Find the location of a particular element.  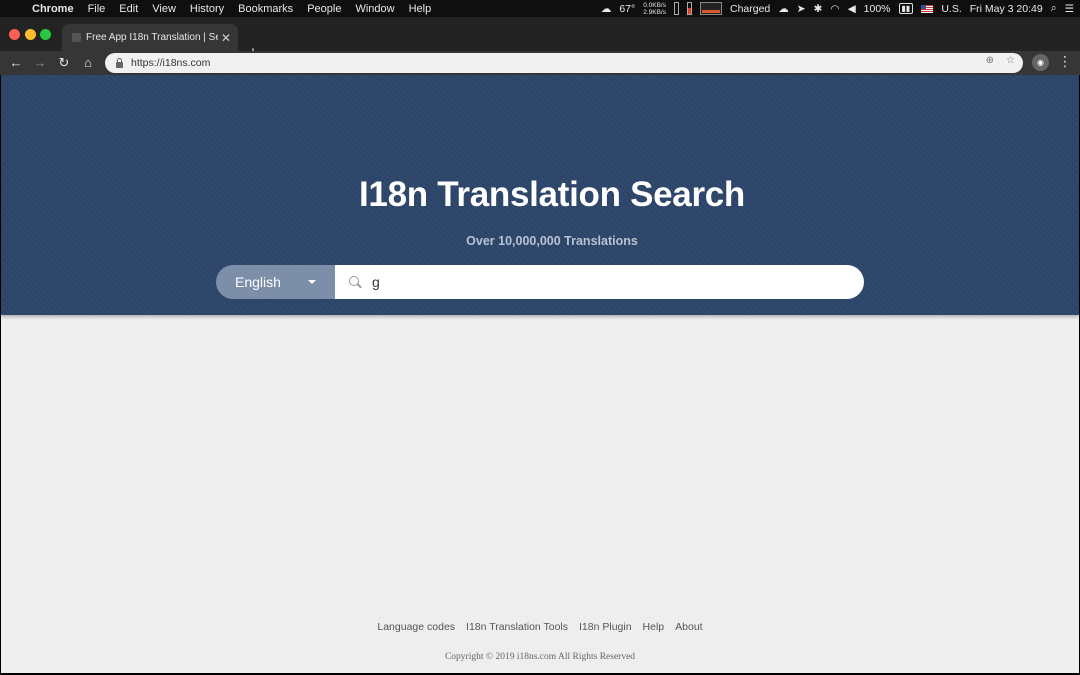

bluetooth-icon: ✱ is located at coordinates (818, 9).